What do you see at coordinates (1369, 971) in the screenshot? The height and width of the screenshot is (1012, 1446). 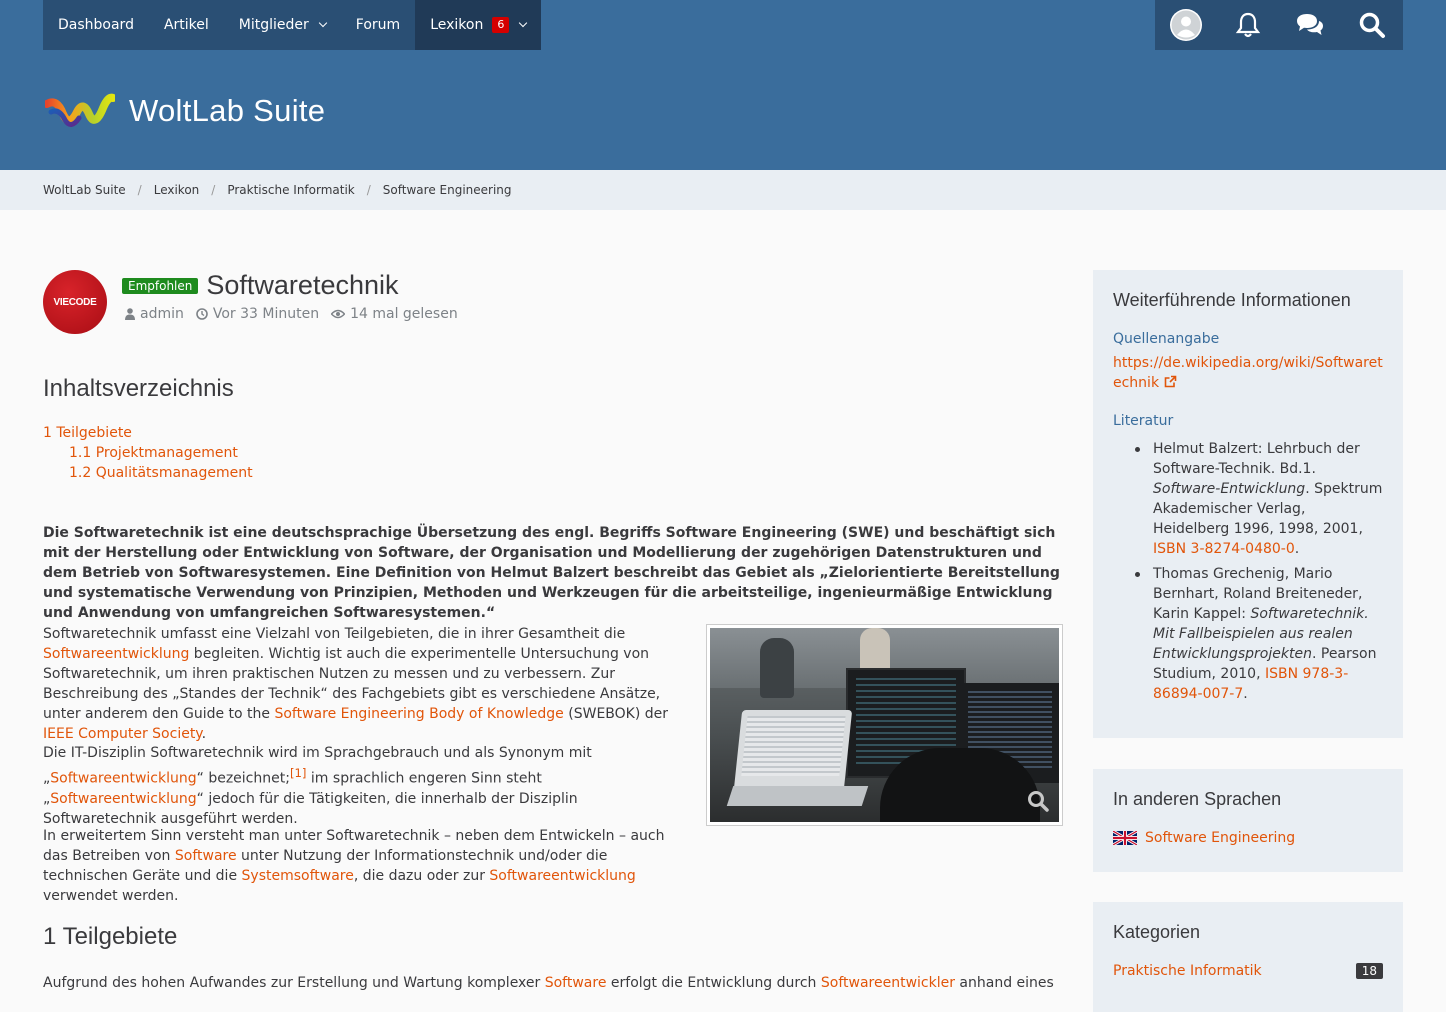 I see `category-count: 18` at bounding box center [1369, 971].